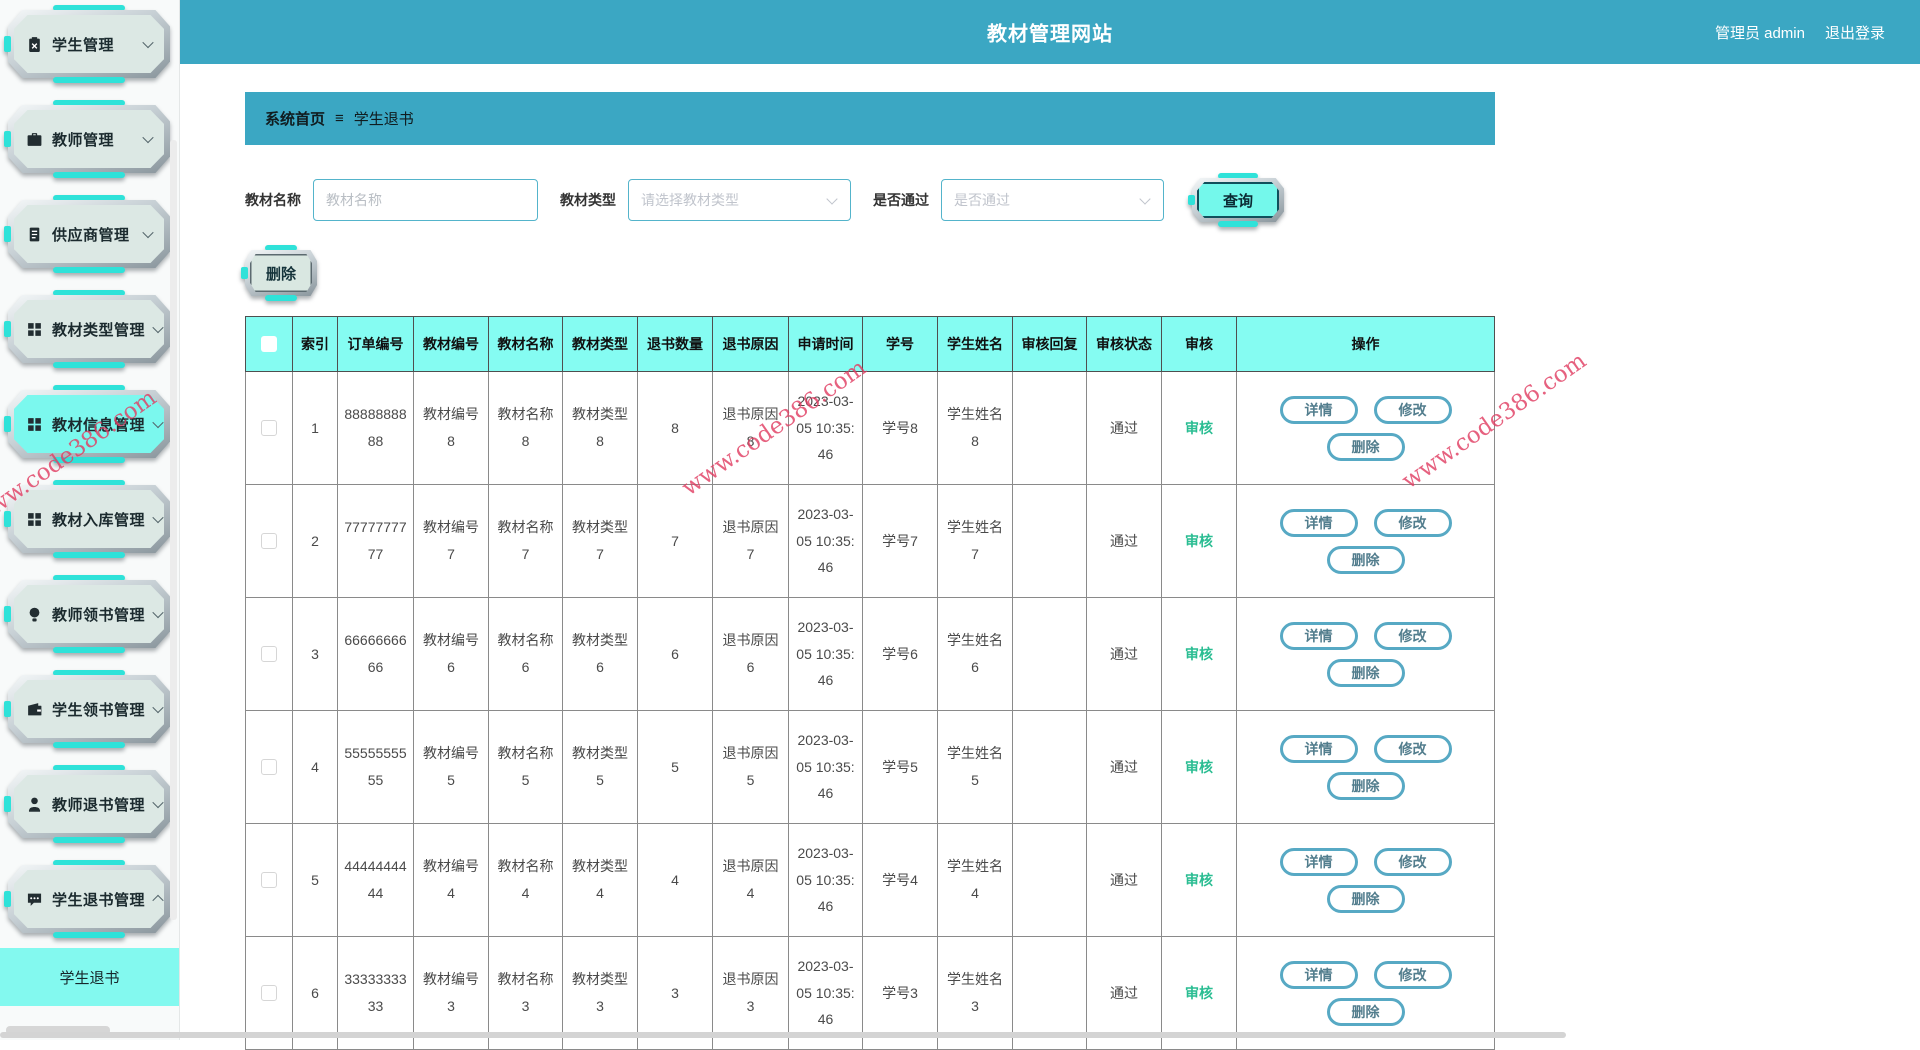 Image resolution: width=1920 pixels, height=1050 pixels. Describe the element at coordinates (89, 424) in the screenshot. I see `sidebar-item-material-info-mgmt: 教材信息管理` at that location.